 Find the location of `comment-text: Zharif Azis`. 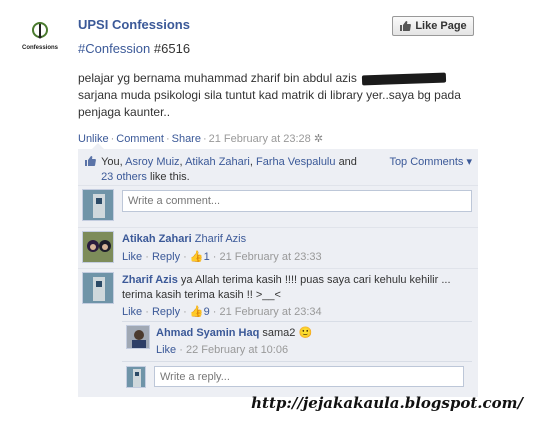

comment-text: Zharif Azis is located at coordinates (220, 239).